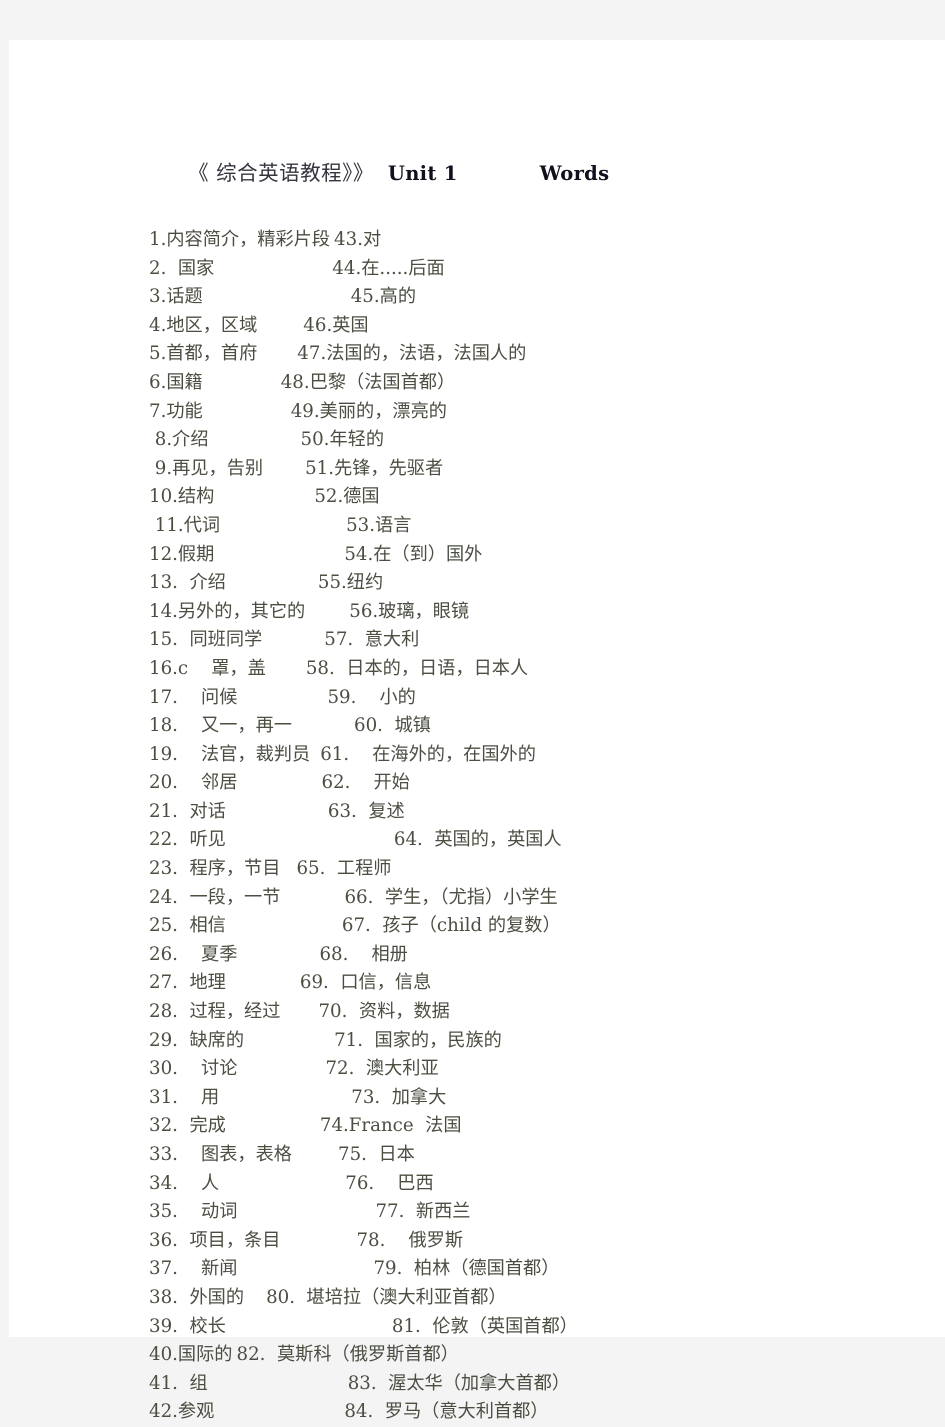 This screenshot has width=945, height=1427. Describe the element at coordinates (187, 983) in the screenshot. I see `entry-left-item: 27. 地理` at that location.